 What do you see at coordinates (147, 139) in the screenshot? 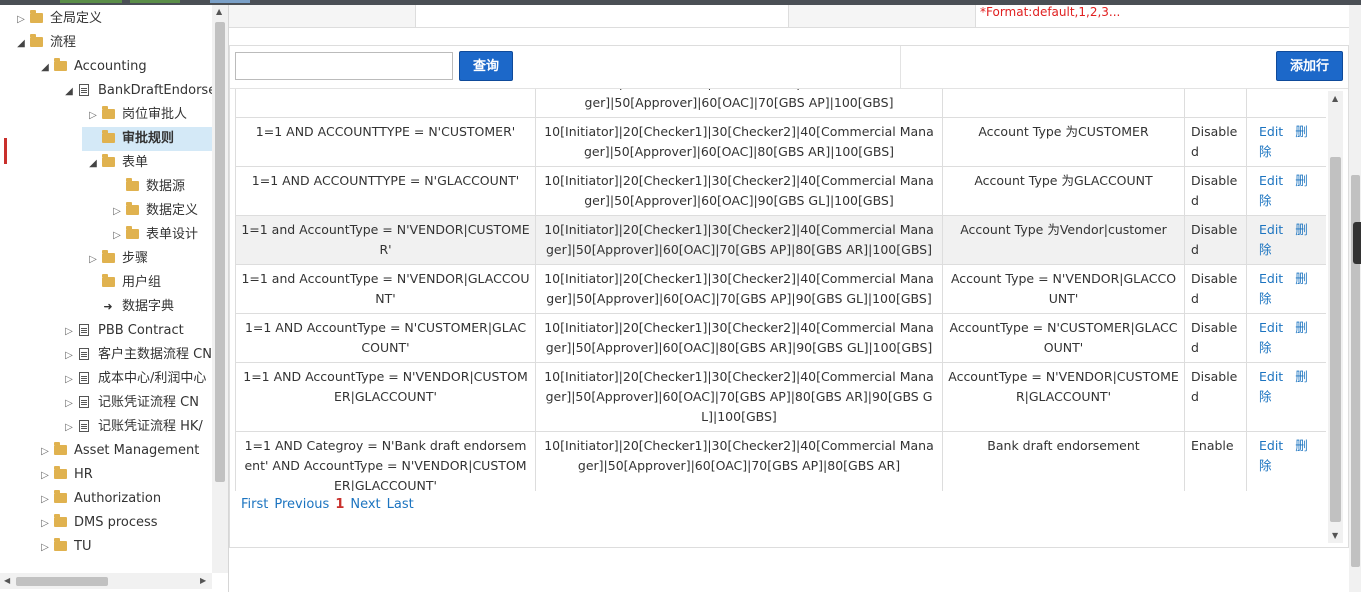
I see `tree-node: 审批规则` at bounding box center [147, 139].